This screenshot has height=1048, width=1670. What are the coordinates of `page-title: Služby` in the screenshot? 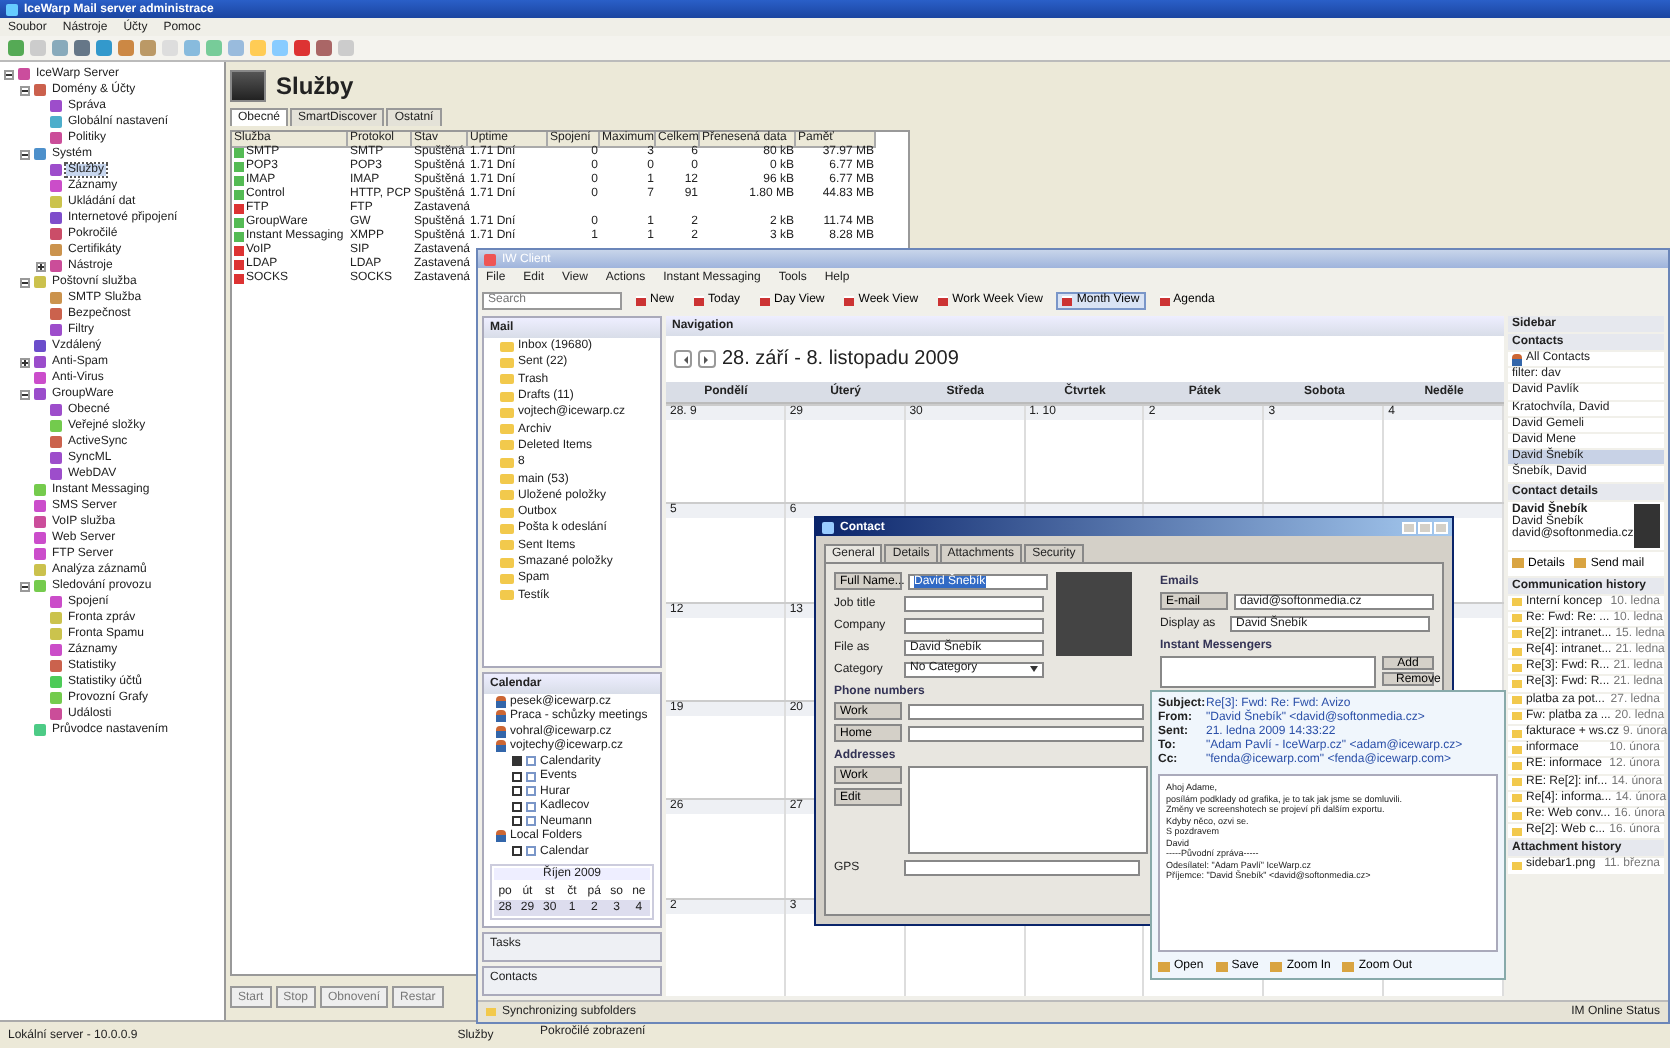 It's located at (315, 86).